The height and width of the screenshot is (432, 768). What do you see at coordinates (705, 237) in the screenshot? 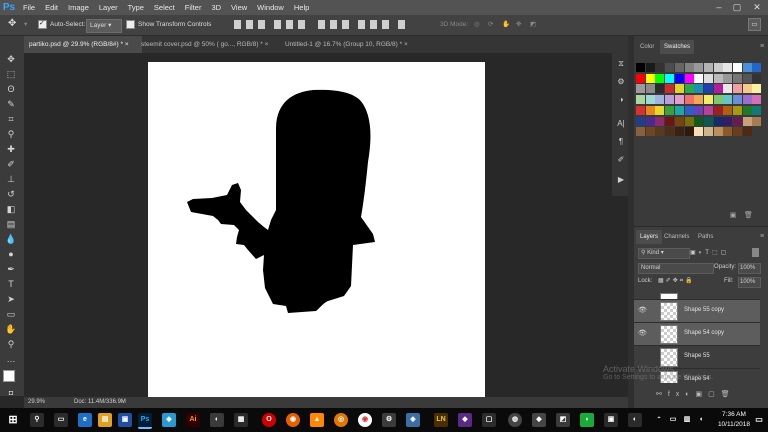
I see `tab-paths: Paths` at bounding box center [705, 237].